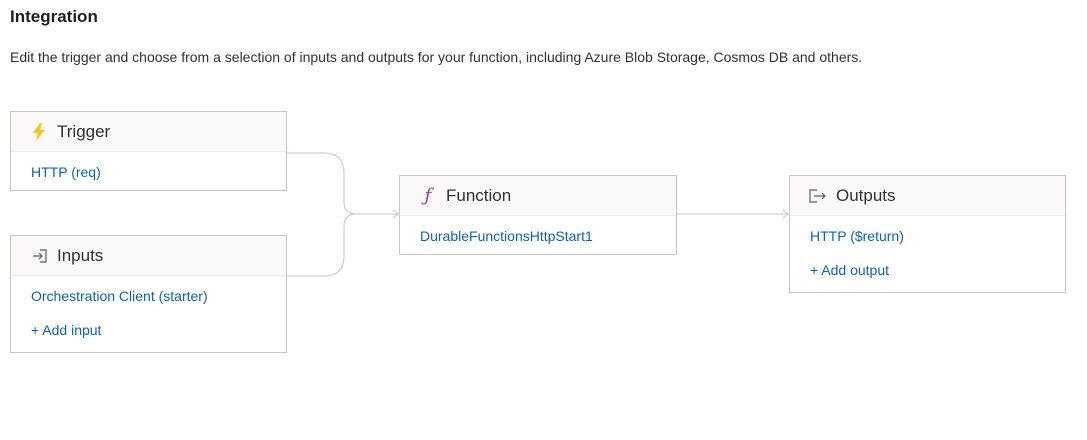 The width and height of the screenshot is (1087, 440). I want to click on trigger-http-req-link: HTTP (req), so click(148, 172).